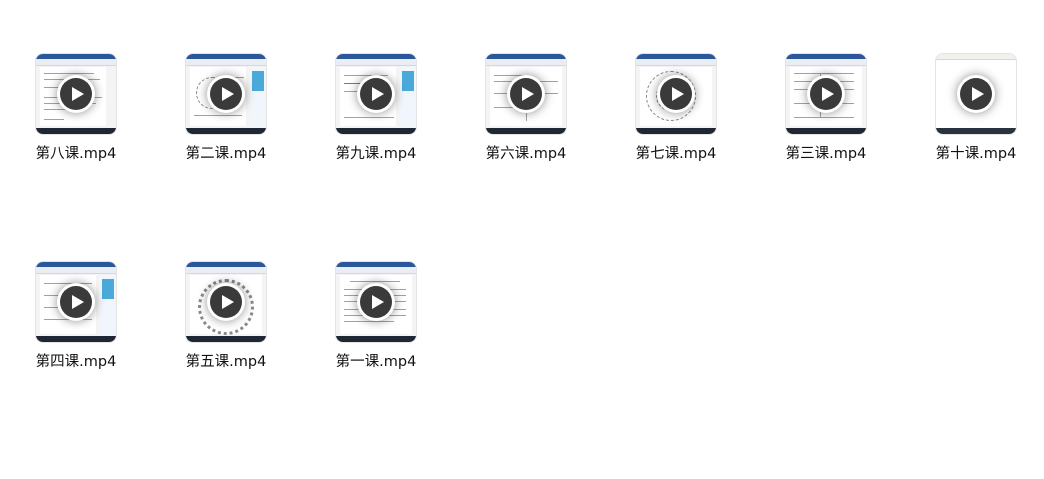 The width and height of the screenshot is (1044, 479). Describe the element at coordinates (676, 154) in the screenshot. I see `file-name: 第七课.mp4` at that location.